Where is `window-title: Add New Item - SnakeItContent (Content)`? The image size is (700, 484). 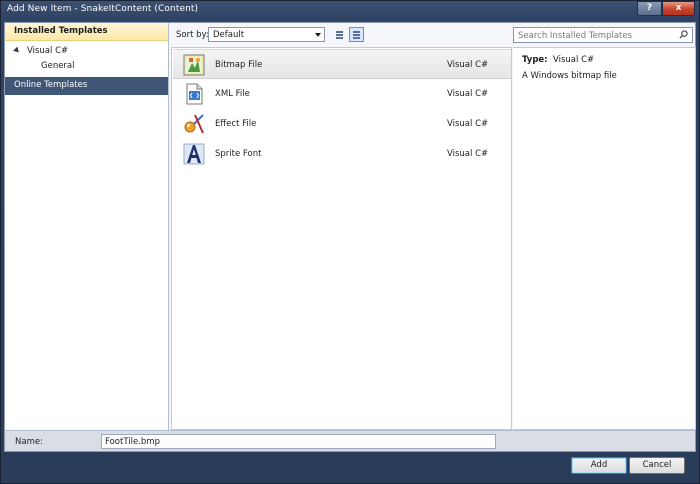
window-title: Add New Item - SnakeItContent (Content) is located at coordinates (103, 9).